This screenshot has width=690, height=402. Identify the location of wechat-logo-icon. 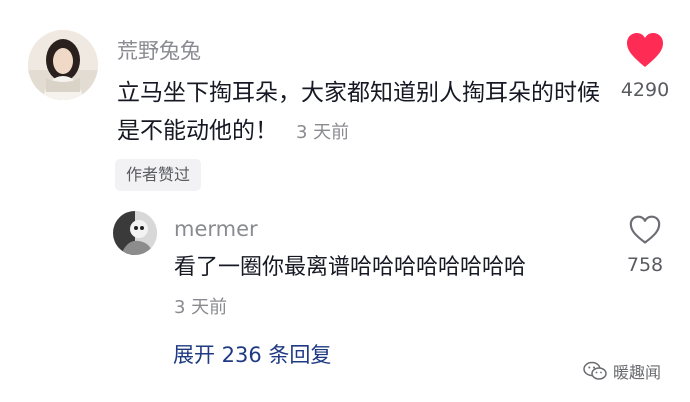
(595, 370).